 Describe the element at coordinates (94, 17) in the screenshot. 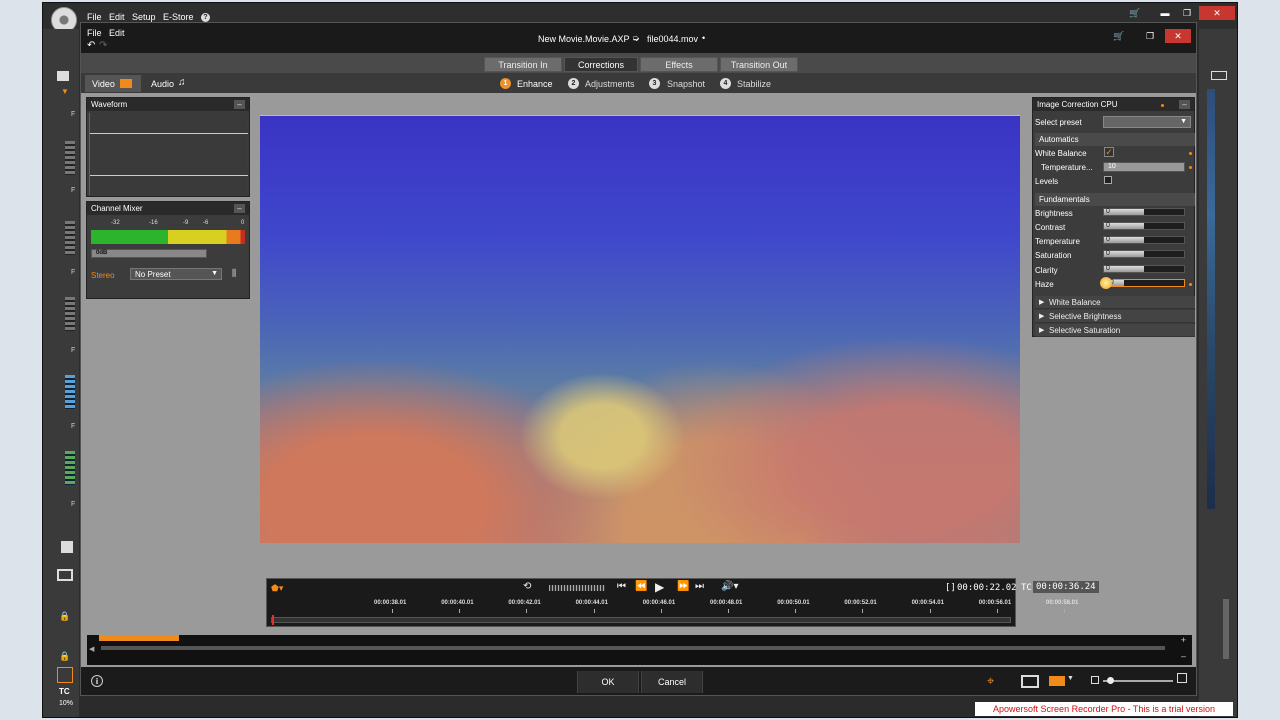

I see `menu-file: File` at that location.